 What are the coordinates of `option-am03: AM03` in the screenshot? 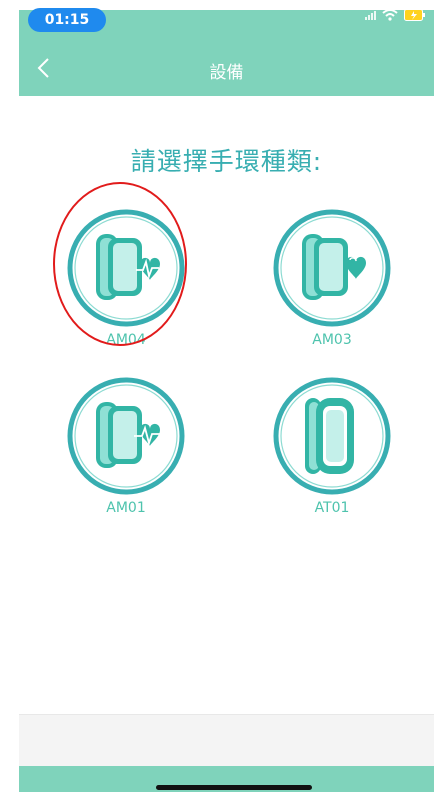 It's located at (337, 283).